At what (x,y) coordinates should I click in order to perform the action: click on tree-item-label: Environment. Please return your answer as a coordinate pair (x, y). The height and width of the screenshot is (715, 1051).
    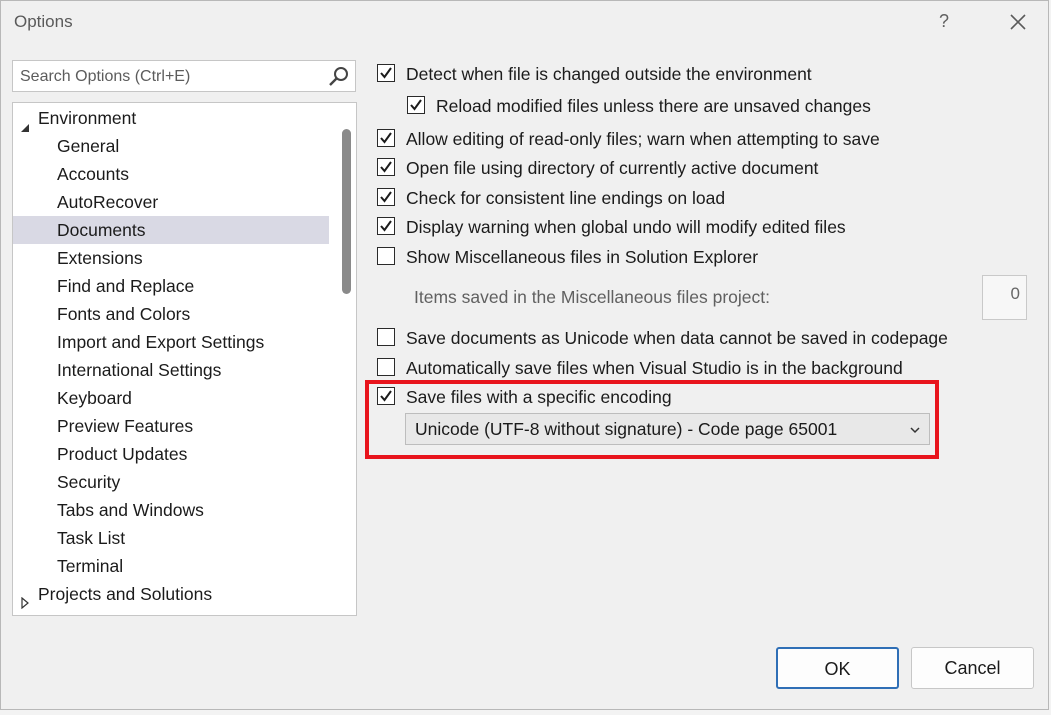
    Looking at the image, I should click on (87, 118).